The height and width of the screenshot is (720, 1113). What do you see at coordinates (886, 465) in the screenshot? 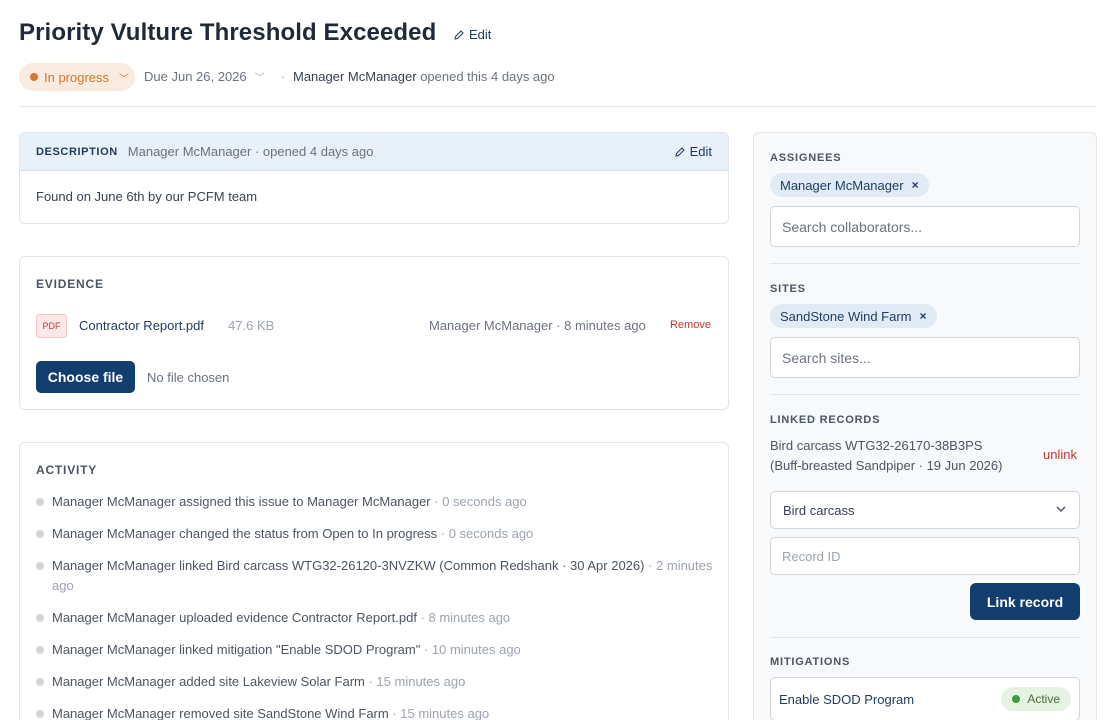
I see `linked-record-detail: (Buff-breasted Sandpiper · 19 Jun 2026)` at bounding box center [886, 465].